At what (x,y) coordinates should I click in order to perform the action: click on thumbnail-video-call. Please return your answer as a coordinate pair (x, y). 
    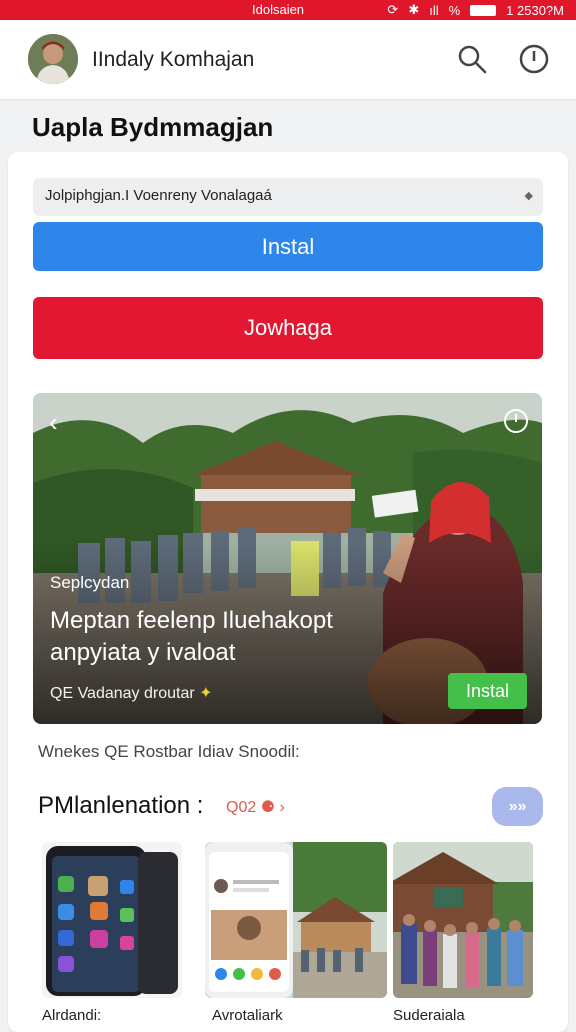
    Looking at the image, I should click on (296, 920).